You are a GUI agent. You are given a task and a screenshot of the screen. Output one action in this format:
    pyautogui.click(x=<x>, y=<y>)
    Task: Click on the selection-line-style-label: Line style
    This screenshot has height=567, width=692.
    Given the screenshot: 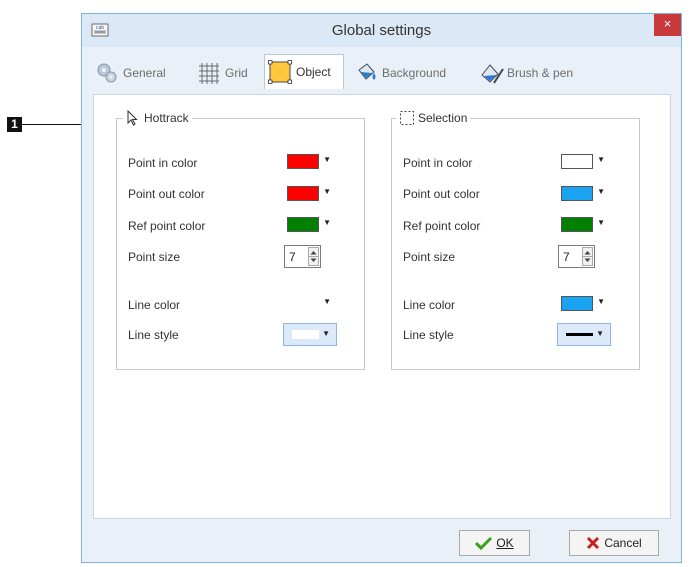 What is the action you would take?
    pyautogui.click(x=428, y=335)
    